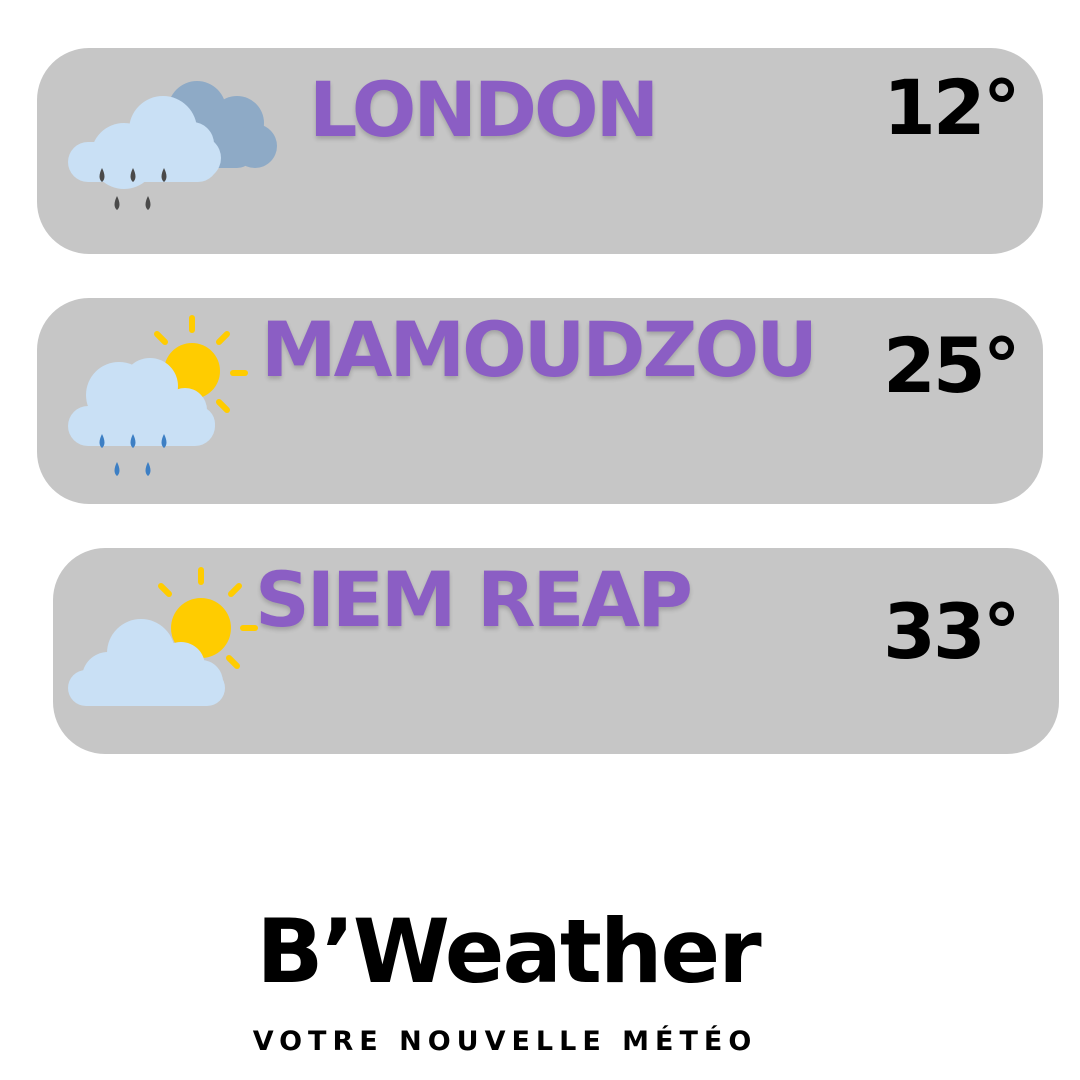 This screenshot has width=1080, height=1080. Describe the element at coordinates (158, 395) in the screenshot. I see `sun-rain-cloud-icon` at that location.